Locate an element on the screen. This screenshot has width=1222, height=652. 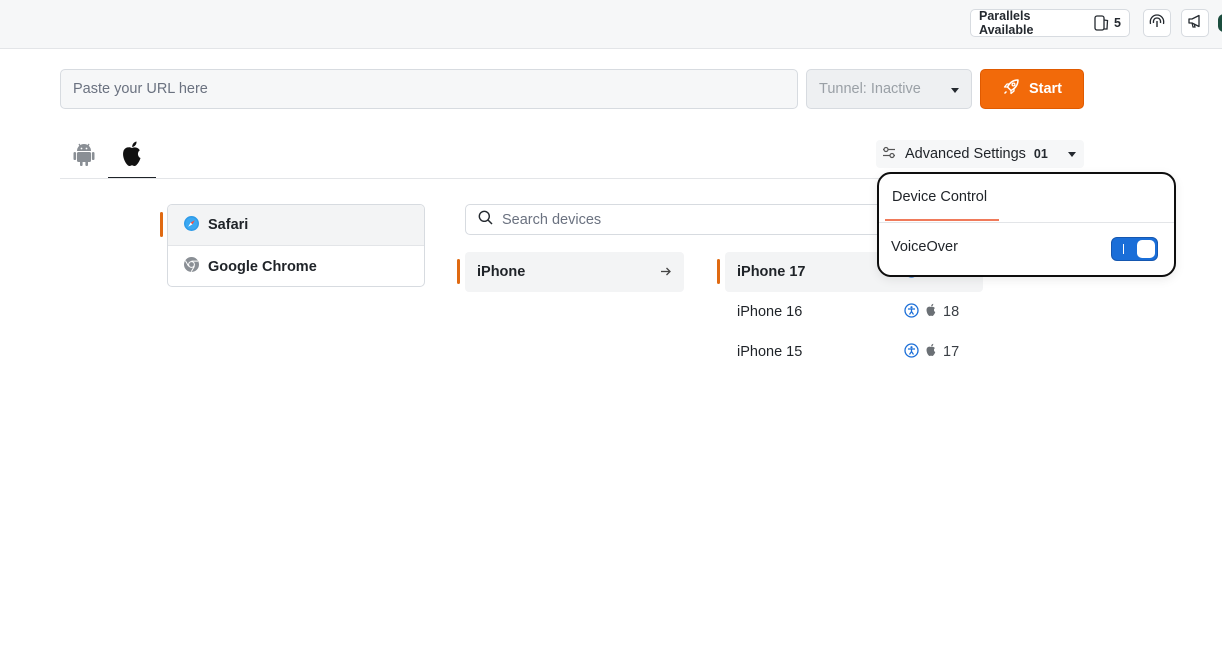
browser-list: Safari Google Chrome is located at coordinates (296, 245).